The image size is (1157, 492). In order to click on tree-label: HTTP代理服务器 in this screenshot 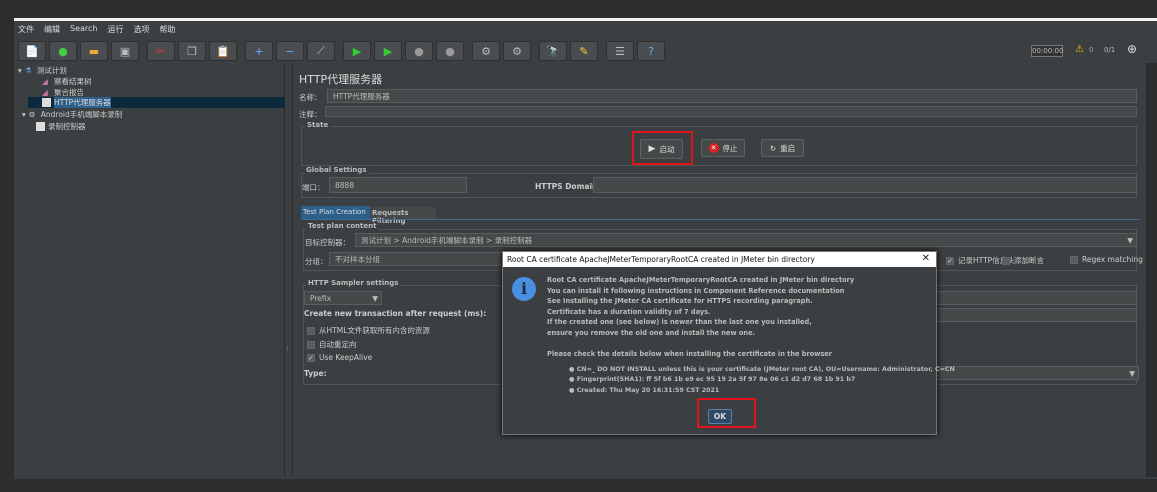, I will do `click(82, 102)`.